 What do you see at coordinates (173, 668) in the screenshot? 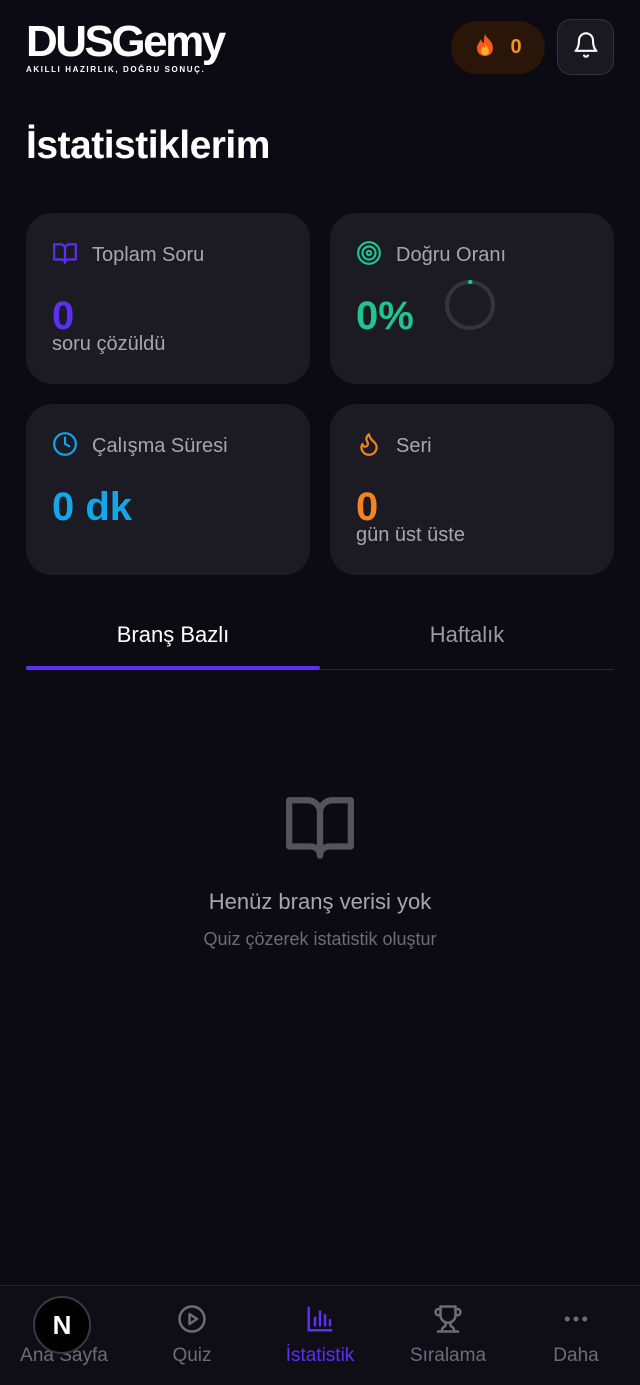
I see `active-tab-indicator` at bounding box center [173, 668].